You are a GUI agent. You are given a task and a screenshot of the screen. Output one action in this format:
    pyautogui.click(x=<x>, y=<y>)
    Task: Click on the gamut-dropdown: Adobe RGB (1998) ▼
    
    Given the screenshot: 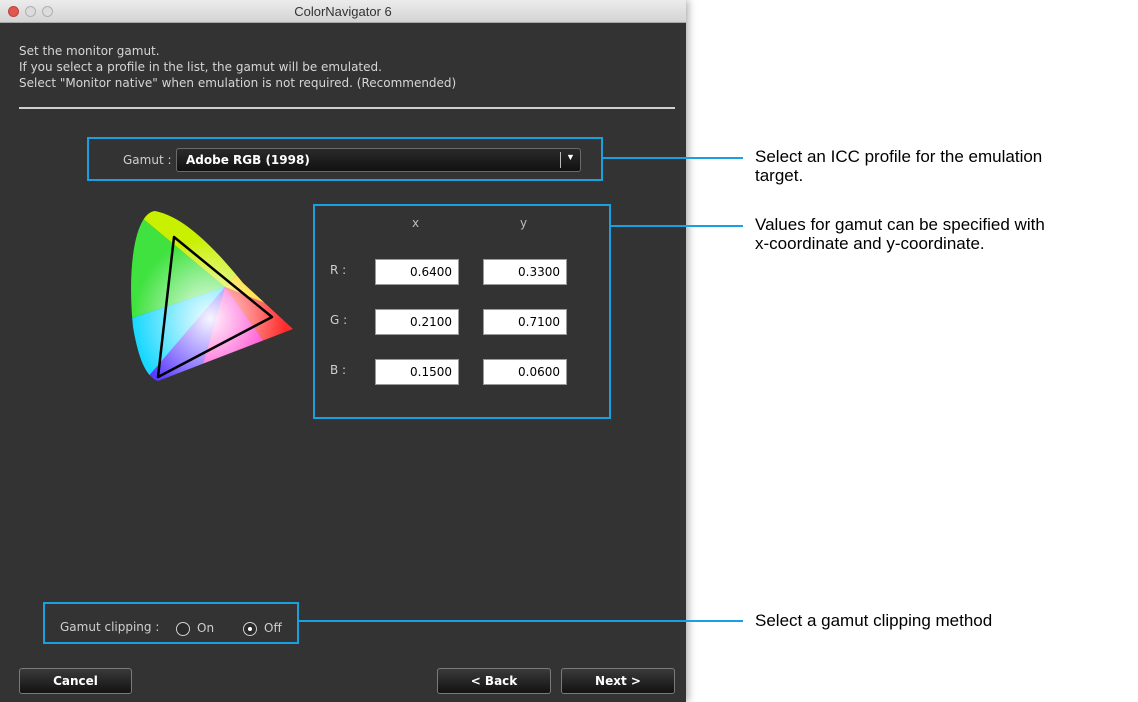 What is the action you would take?
    pyautogui.click(x=378, y=160)
    